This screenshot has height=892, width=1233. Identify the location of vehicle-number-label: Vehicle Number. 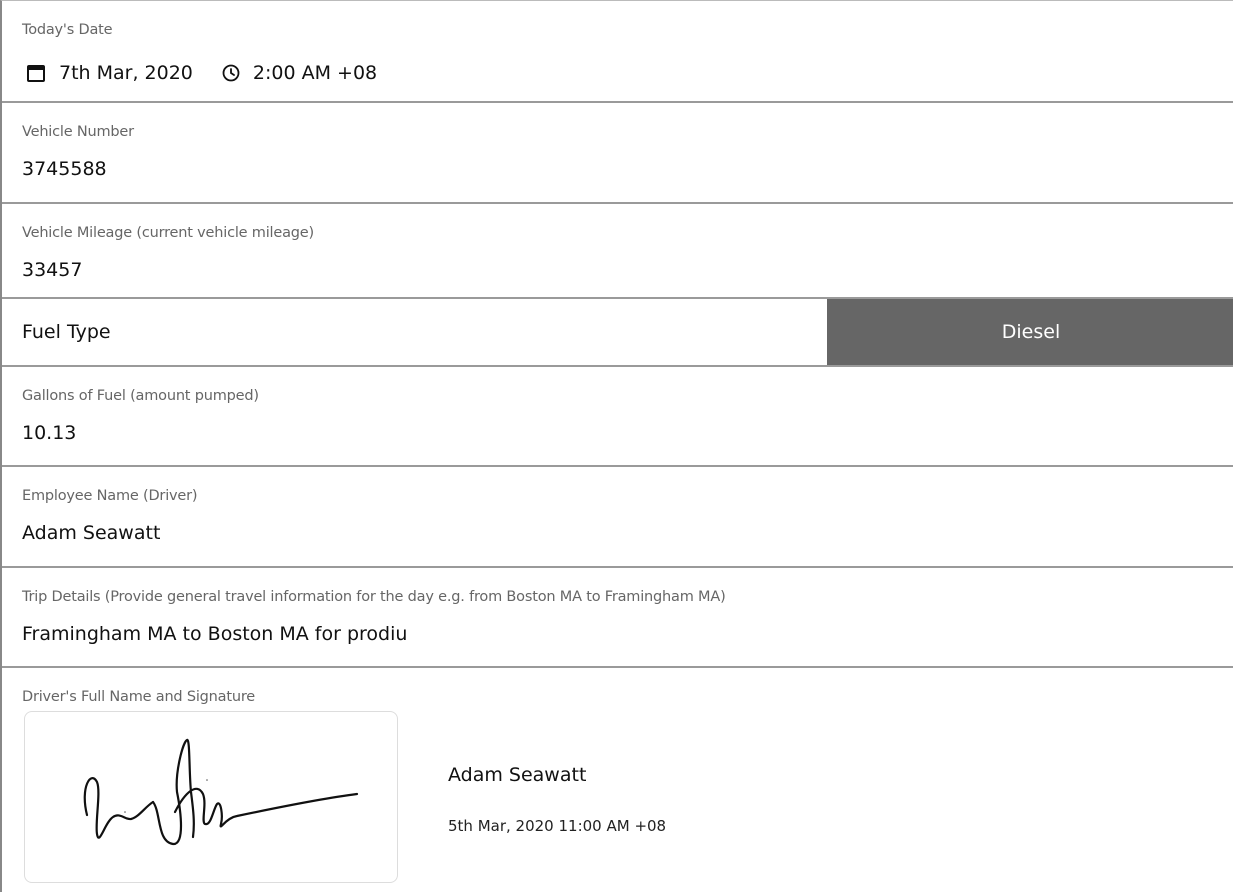
(78, 132).